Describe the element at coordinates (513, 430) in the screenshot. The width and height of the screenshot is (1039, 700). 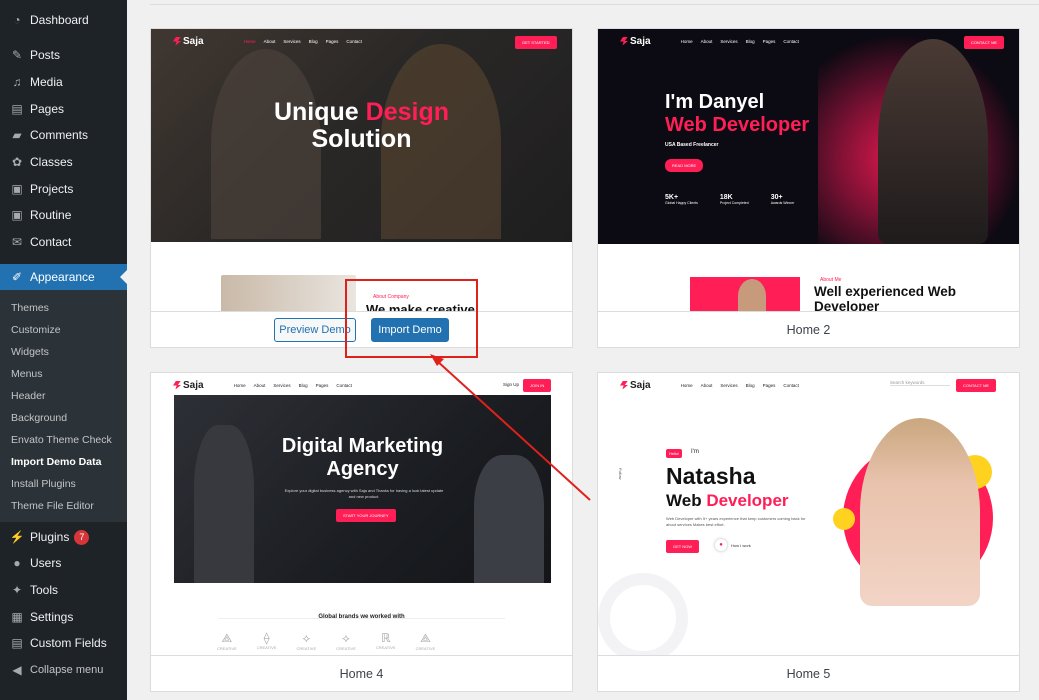
I see `arrow-line` at that location.